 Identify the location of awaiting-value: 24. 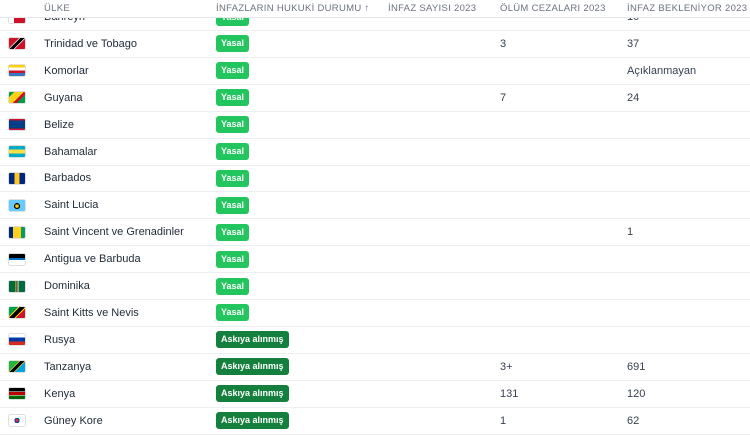
(633, 97).